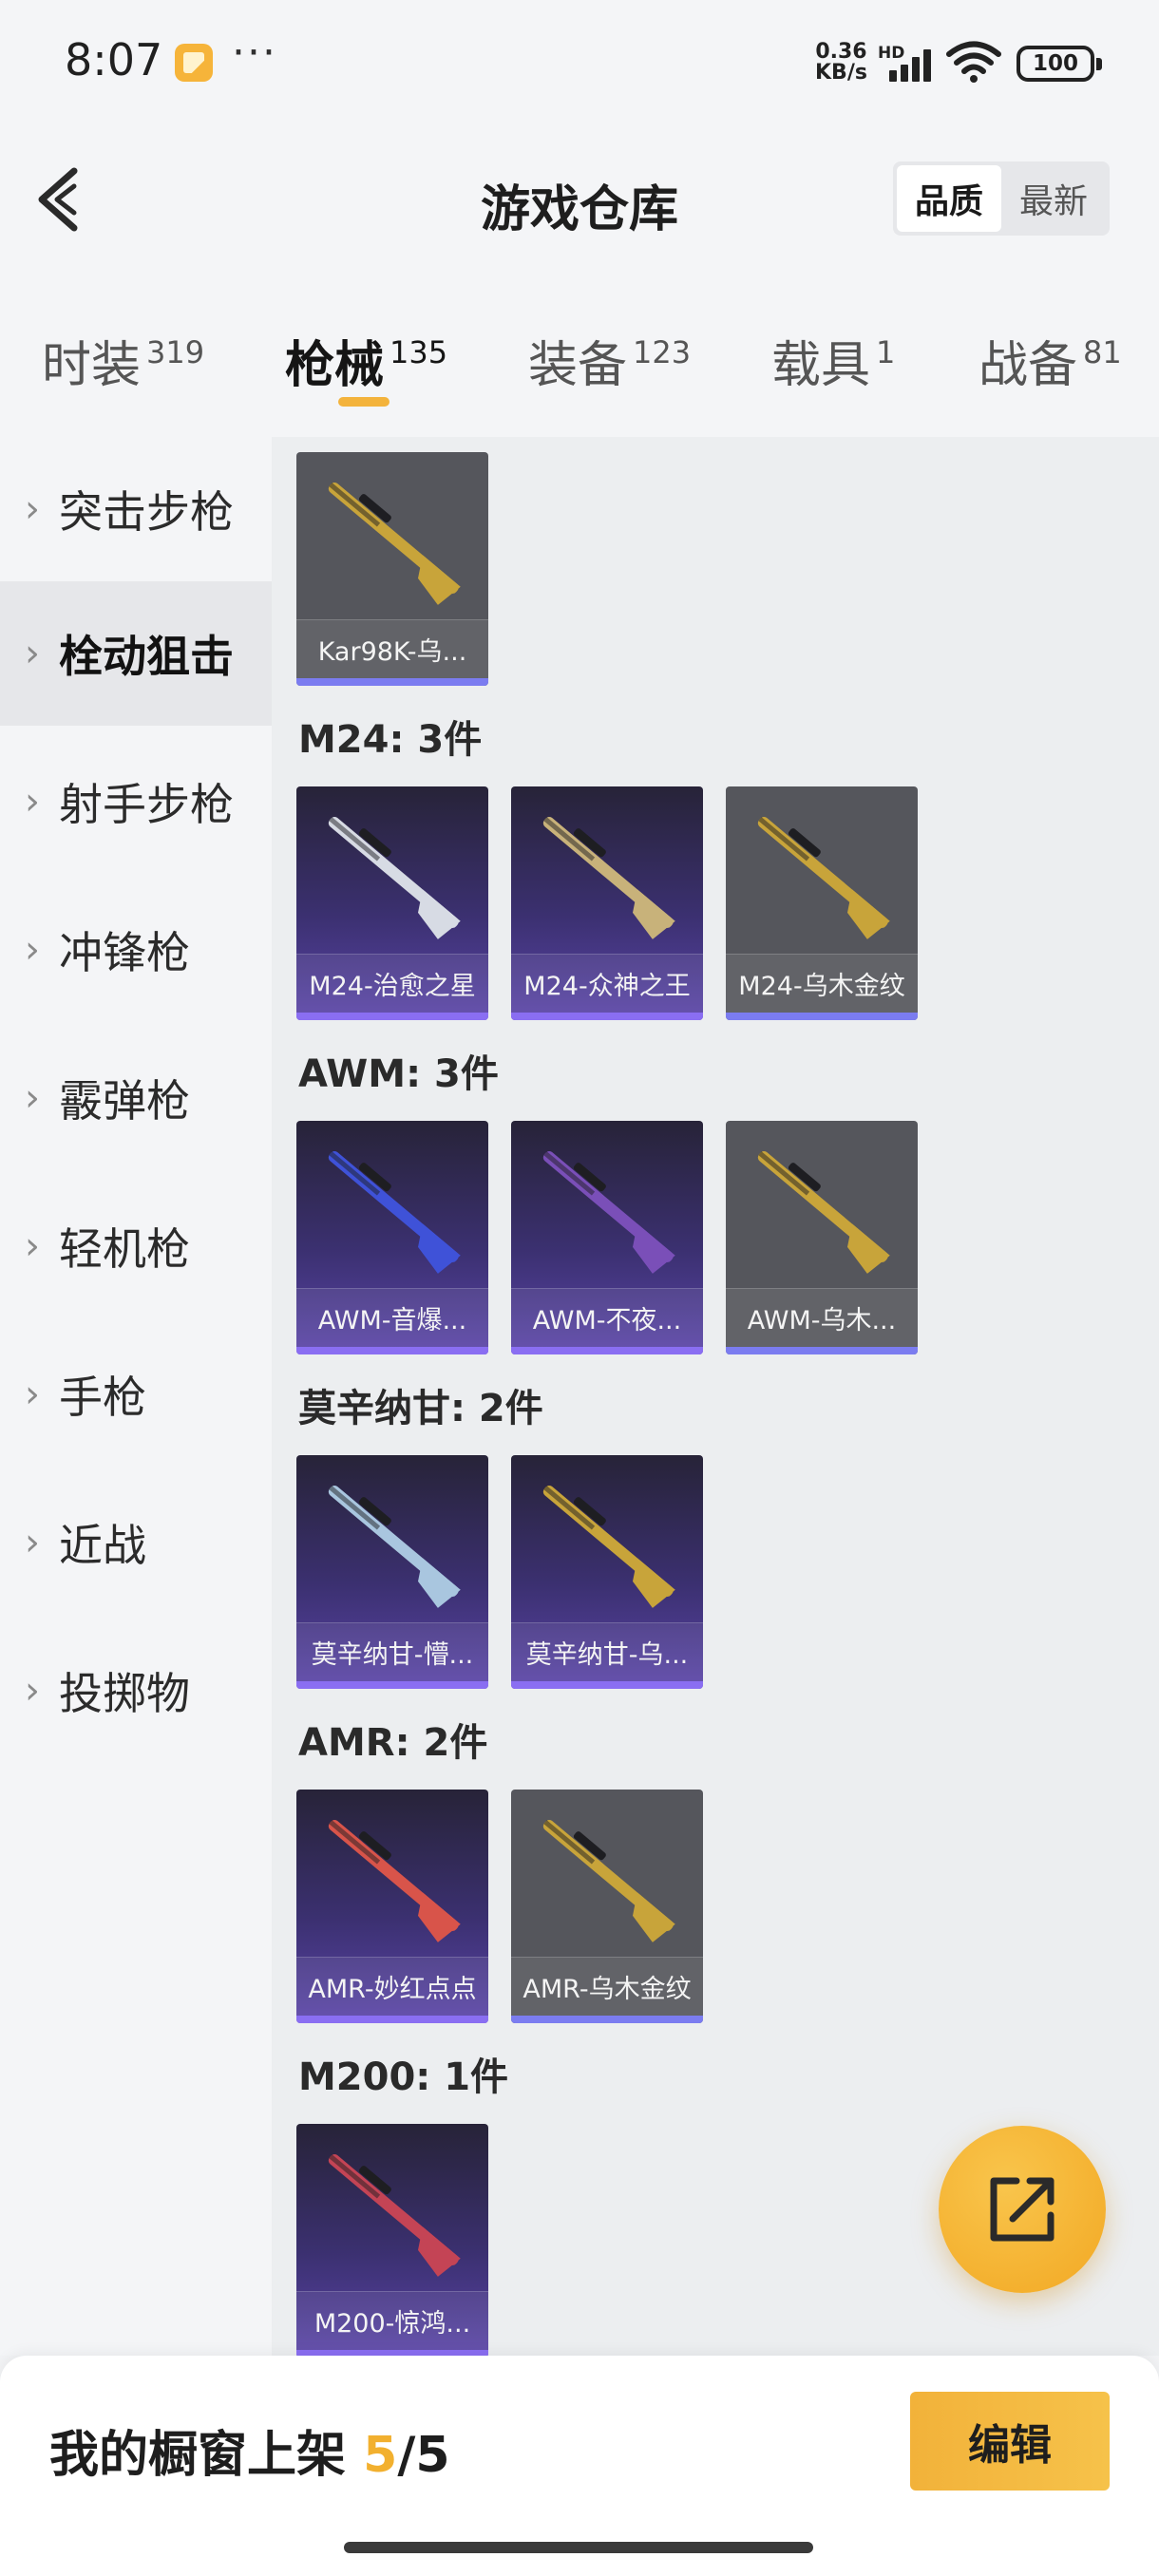  Describe the element at coordinates (146, 804) in the screenshot. I see `sidebar-item-label: 射手步枪` at that location.